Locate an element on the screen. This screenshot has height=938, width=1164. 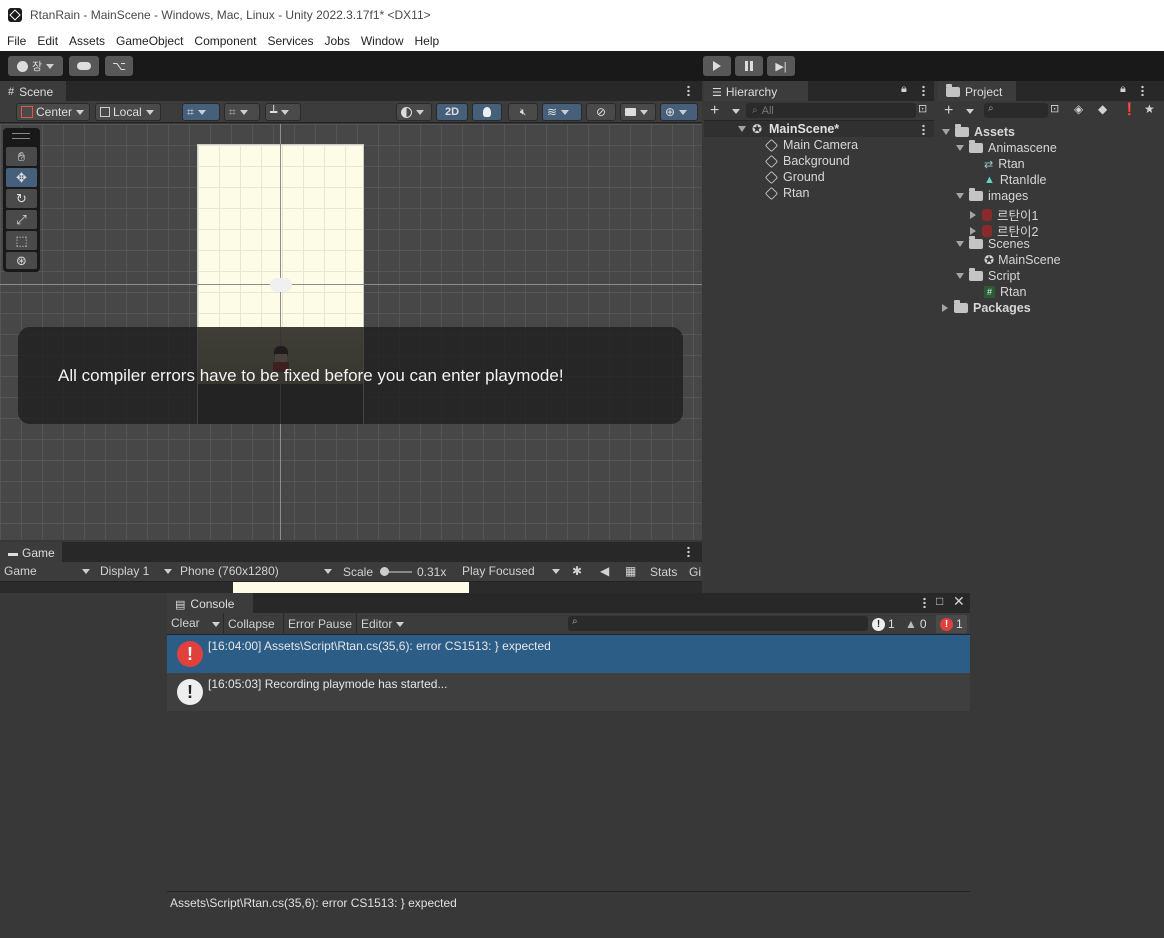
console-search-input: ⌕ is located at coordinates (718, 623).